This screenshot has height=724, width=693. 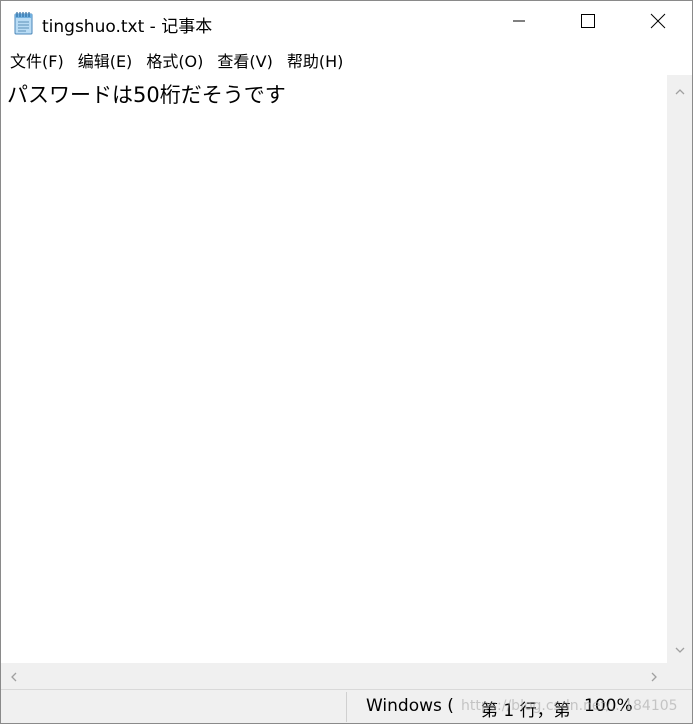 What do you see at coordinates (679, 369) in the screenshot?
I see `vertical-scrollbar` at bounding box center [679, 369].